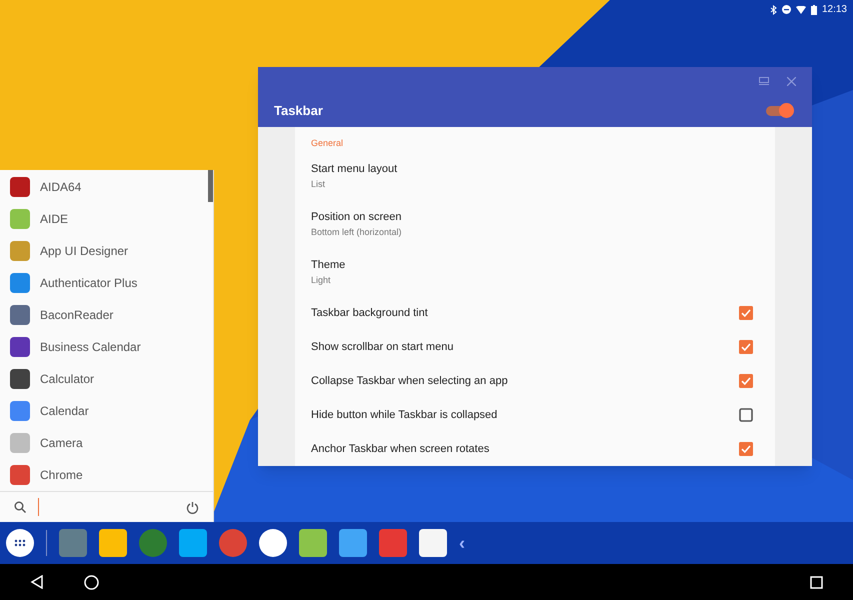 The width and height of the screenshot is (853, 600). Describe the element at coordinates (535, 415) in the screenshot. I see `setting-row: Hide button while Taskbar is collapsed` at that location.